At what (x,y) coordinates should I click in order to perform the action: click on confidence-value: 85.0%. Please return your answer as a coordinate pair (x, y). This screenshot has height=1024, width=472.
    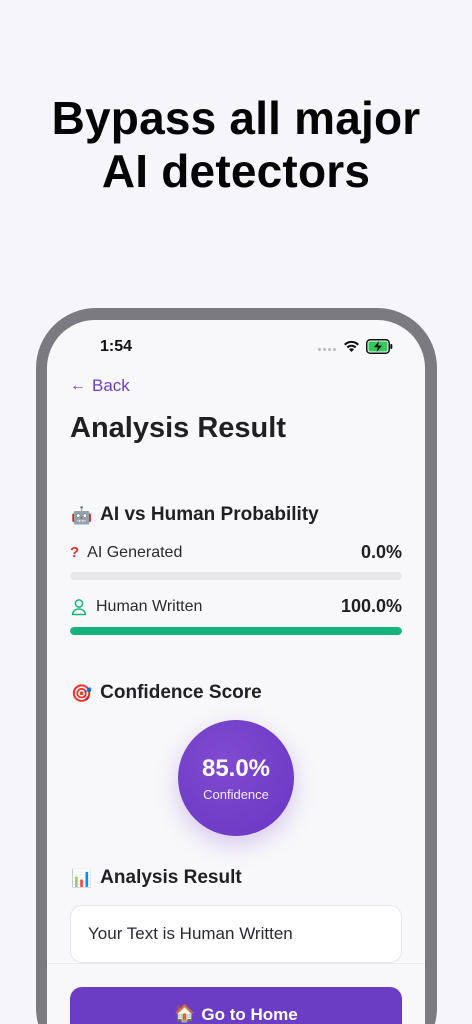
    Looking at the image, I should click on (236, 768).